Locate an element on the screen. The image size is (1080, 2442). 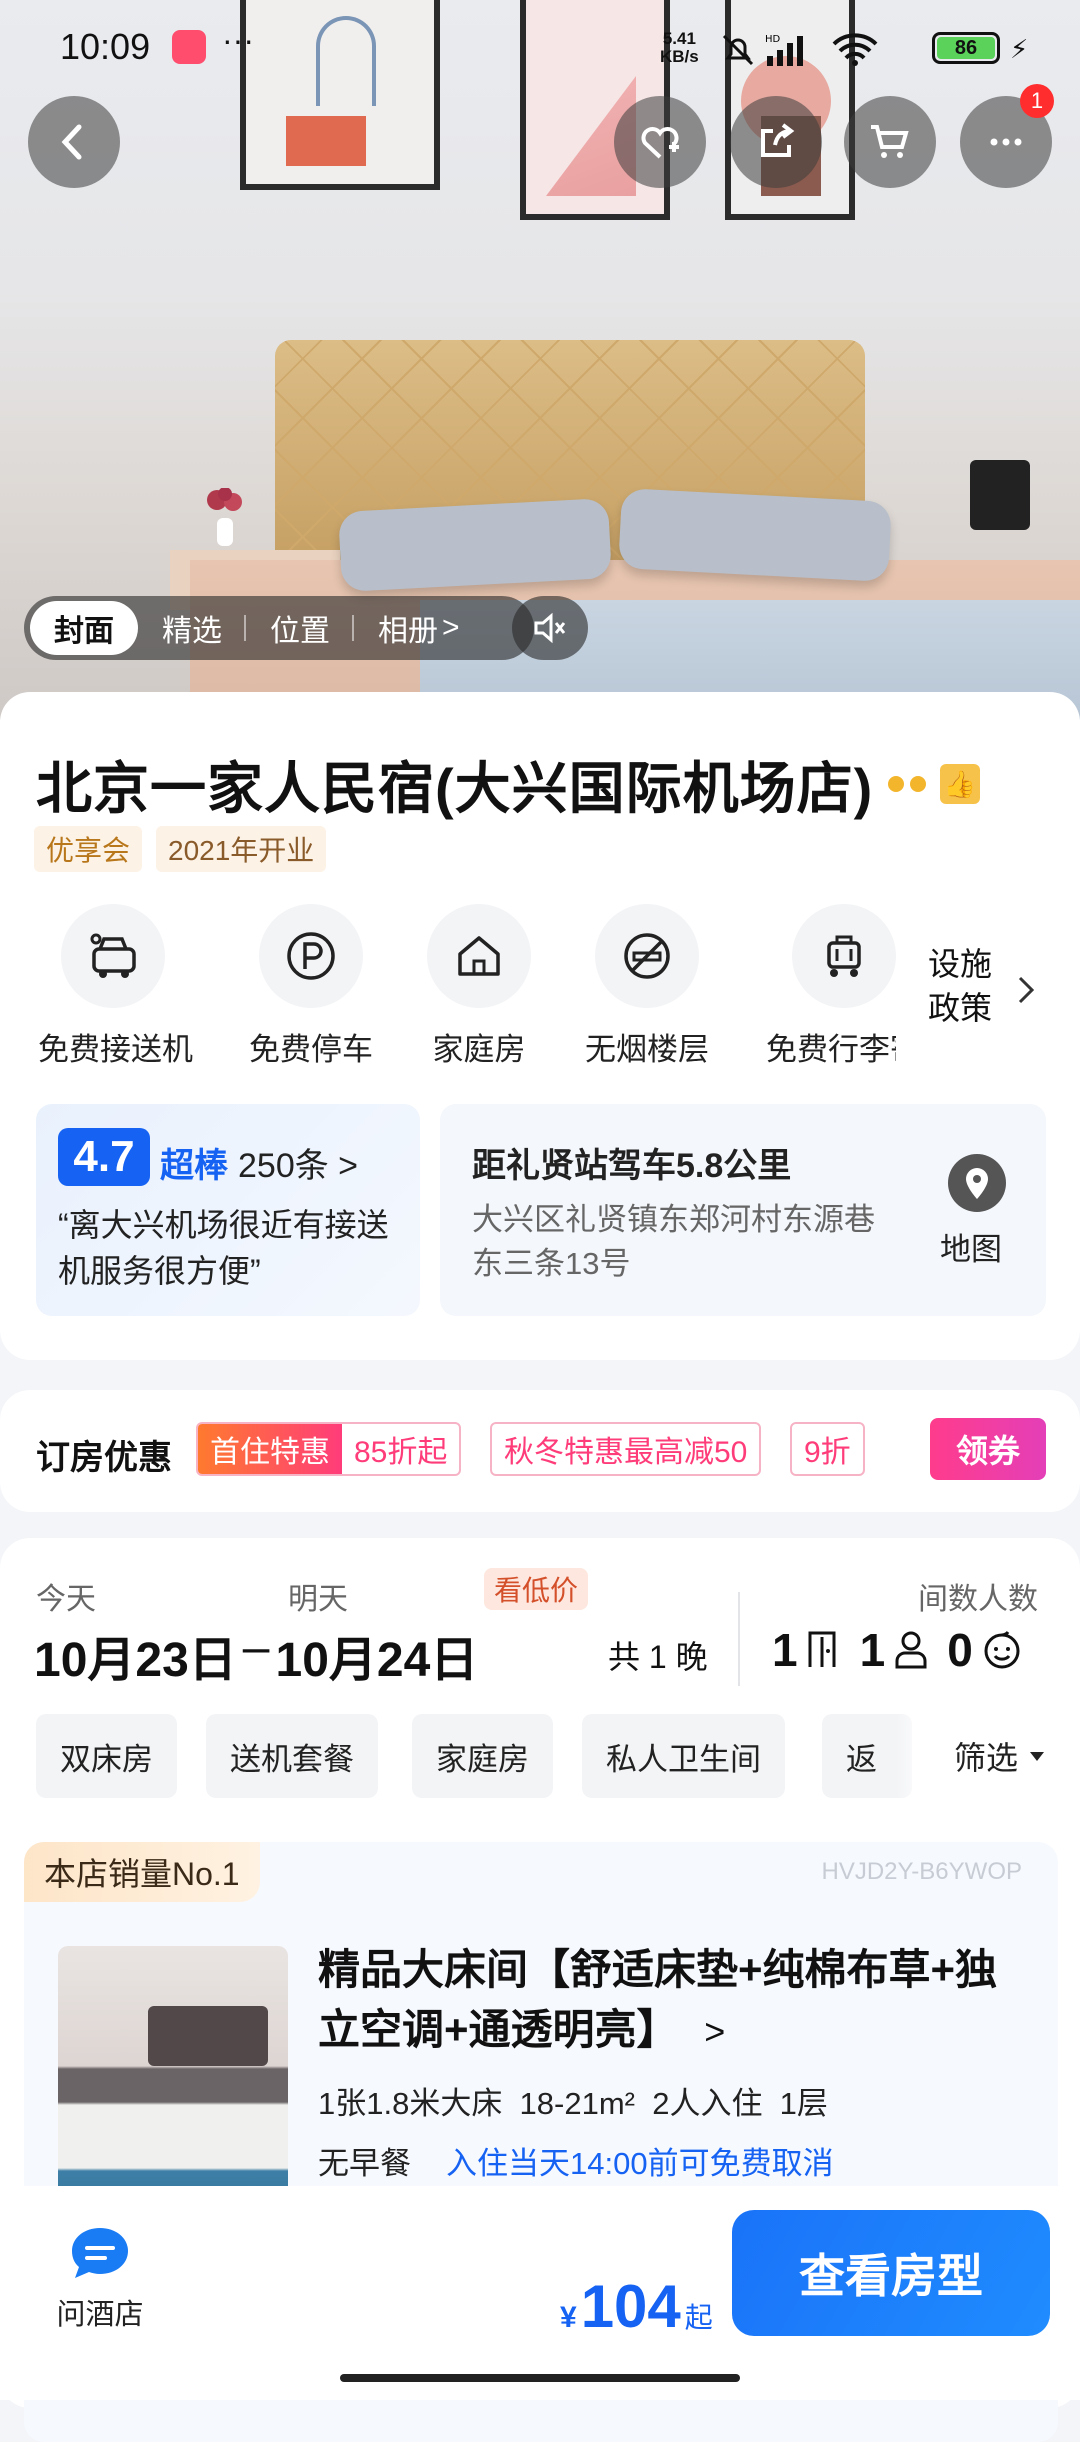
adult-count: 1 is located at coordinates (872, 1650).